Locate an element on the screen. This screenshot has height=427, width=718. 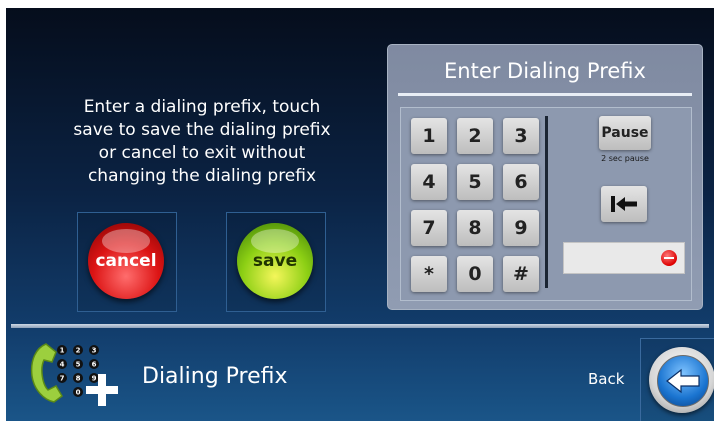
icon-digit-6: 6 is located at coordinates (94, 365).